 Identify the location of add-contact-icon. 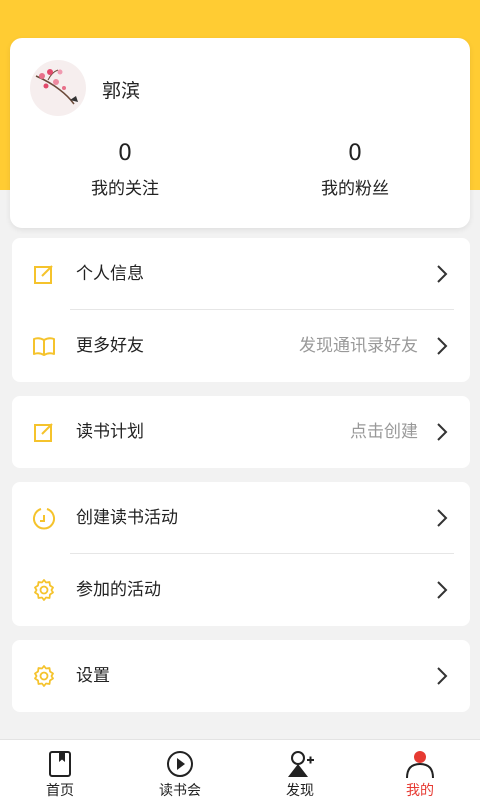
(301, 764).